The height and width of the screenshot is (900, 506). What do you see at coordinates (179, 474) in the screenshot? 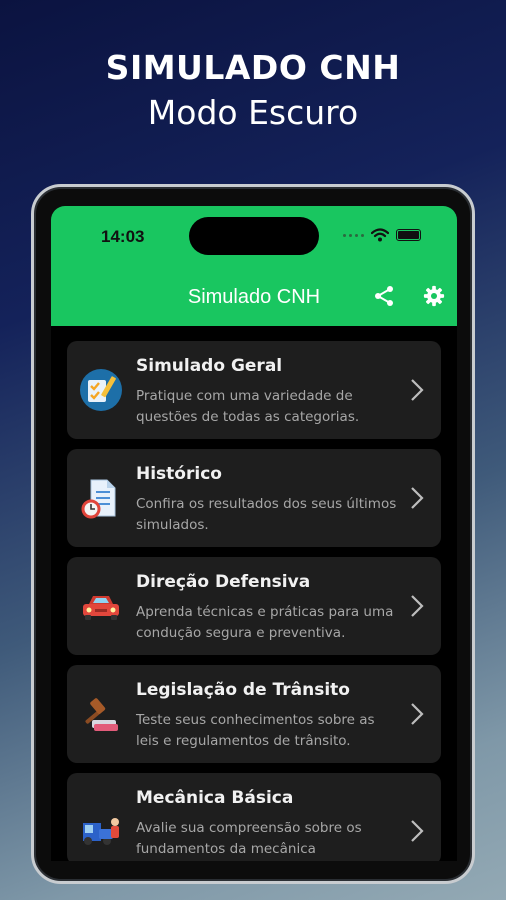
I see `menu-item-title: Histórico` at bounding box center [179, 474].